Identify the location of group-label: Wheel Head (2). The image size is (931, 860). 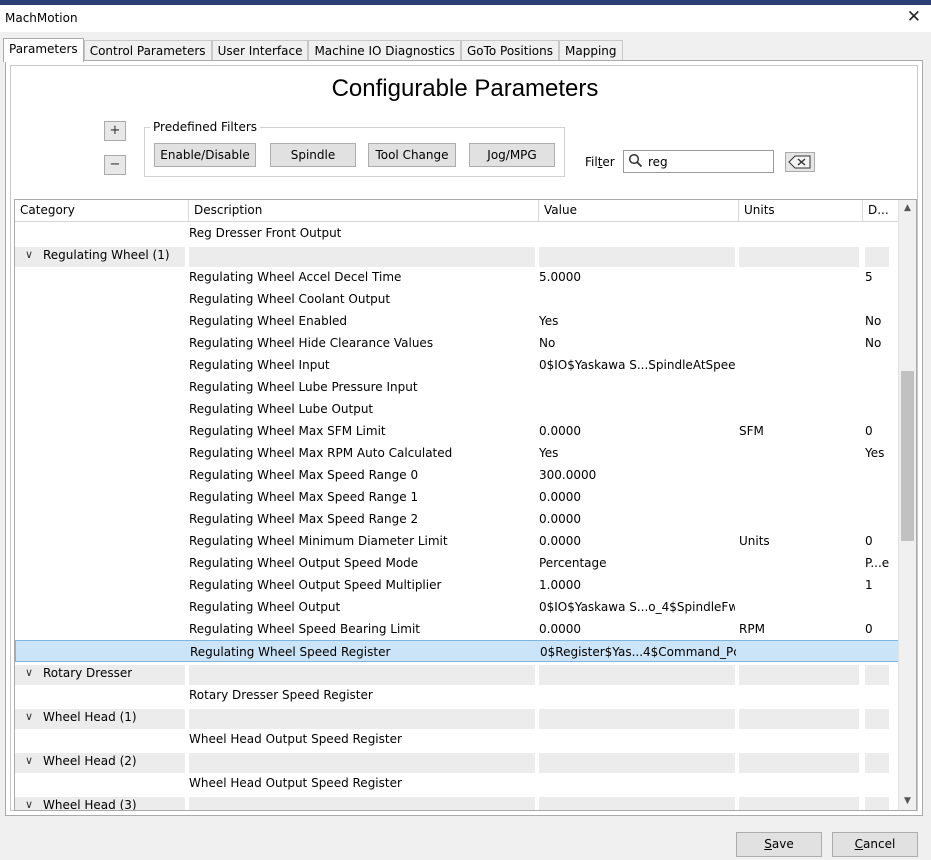
(90, 761).